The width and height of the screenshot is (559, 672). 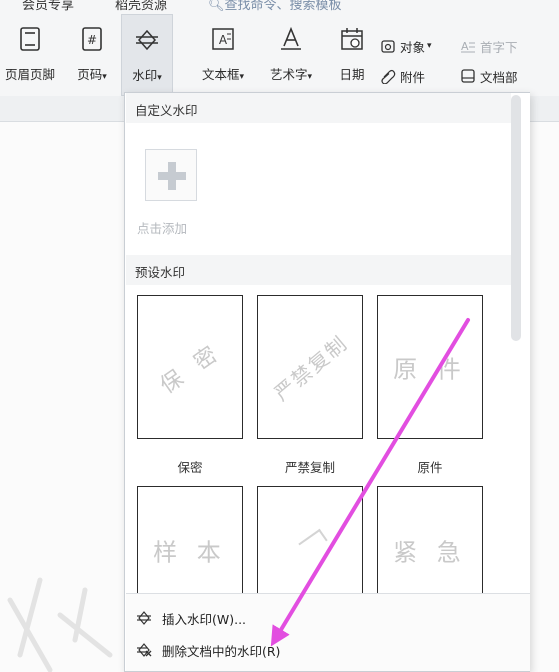 I want to click on textbox-icon: A, so click(x=223, y=39).